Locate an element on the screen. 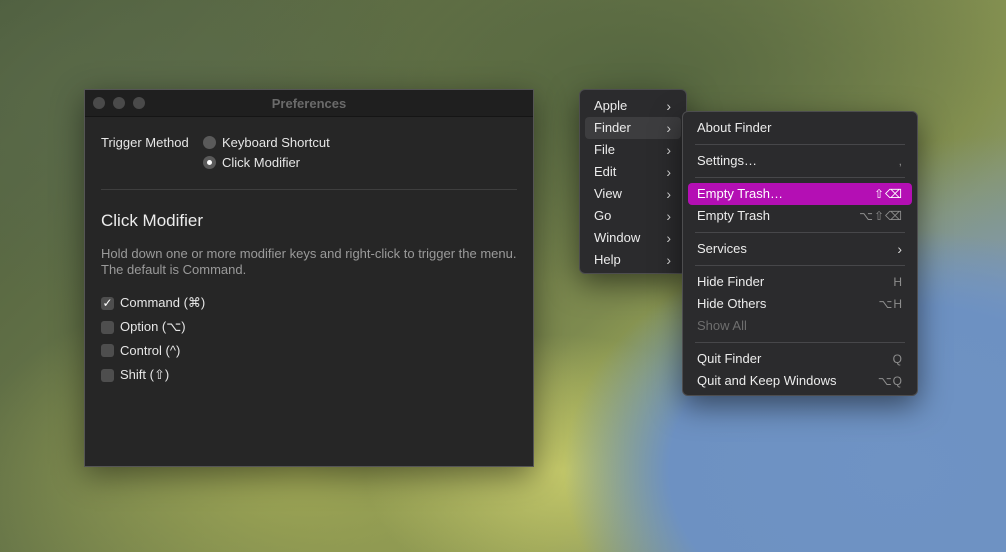 The image size is (1006, 552). shortcut-label: ⌥Q is located at coordinates (890, 381).